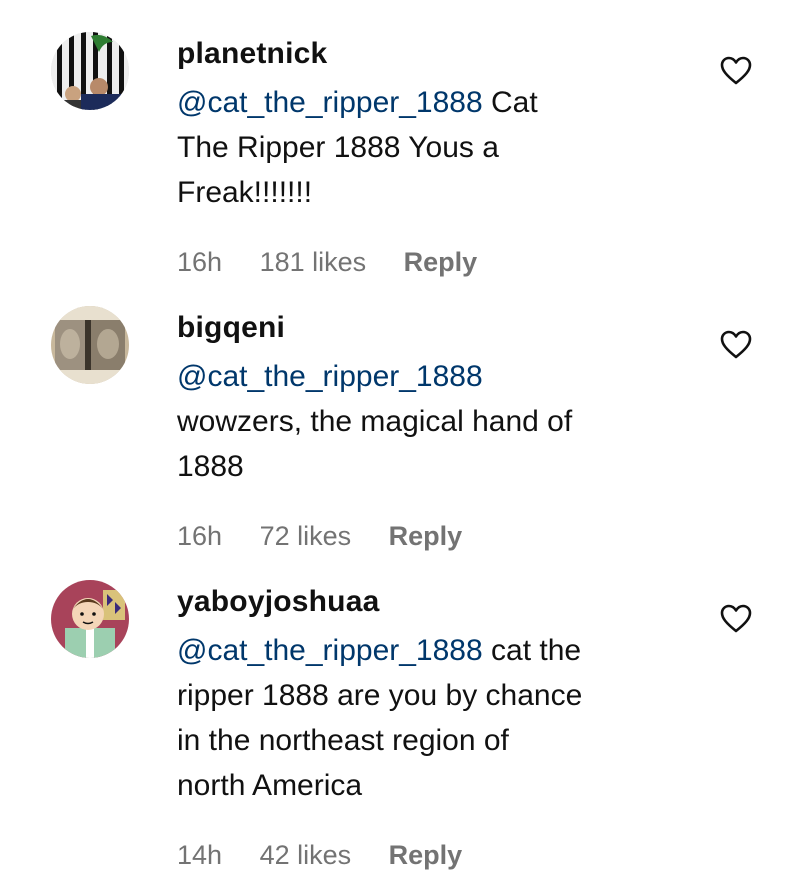  Describe the element at coordinates (375, 421) in the screenshot. I see `comment-text-line: wowzers, the magical hand of` at that location.